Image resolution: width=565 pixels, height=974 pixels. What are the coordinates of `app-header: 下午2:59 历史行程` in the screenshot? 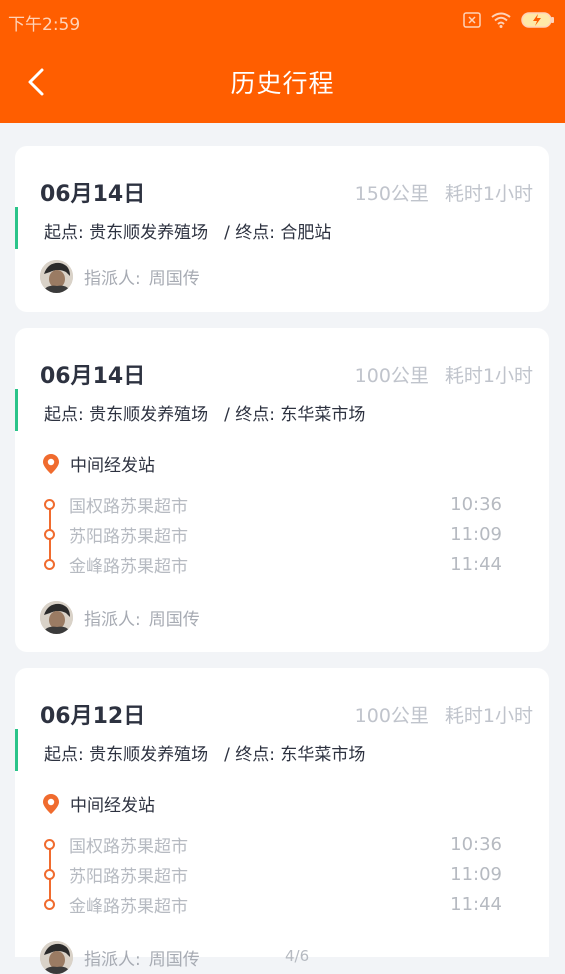 It's located at (282, 61).